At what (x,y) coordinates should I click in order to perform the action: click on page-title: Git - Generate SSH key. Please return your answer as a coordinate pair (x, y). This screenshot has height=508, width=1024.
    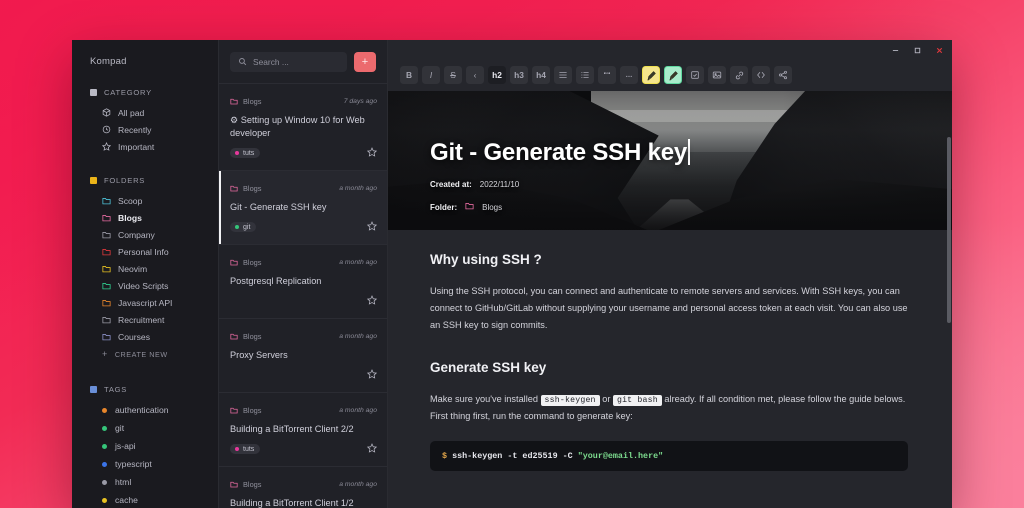
    Looking at the image, I should click on (558, 153).